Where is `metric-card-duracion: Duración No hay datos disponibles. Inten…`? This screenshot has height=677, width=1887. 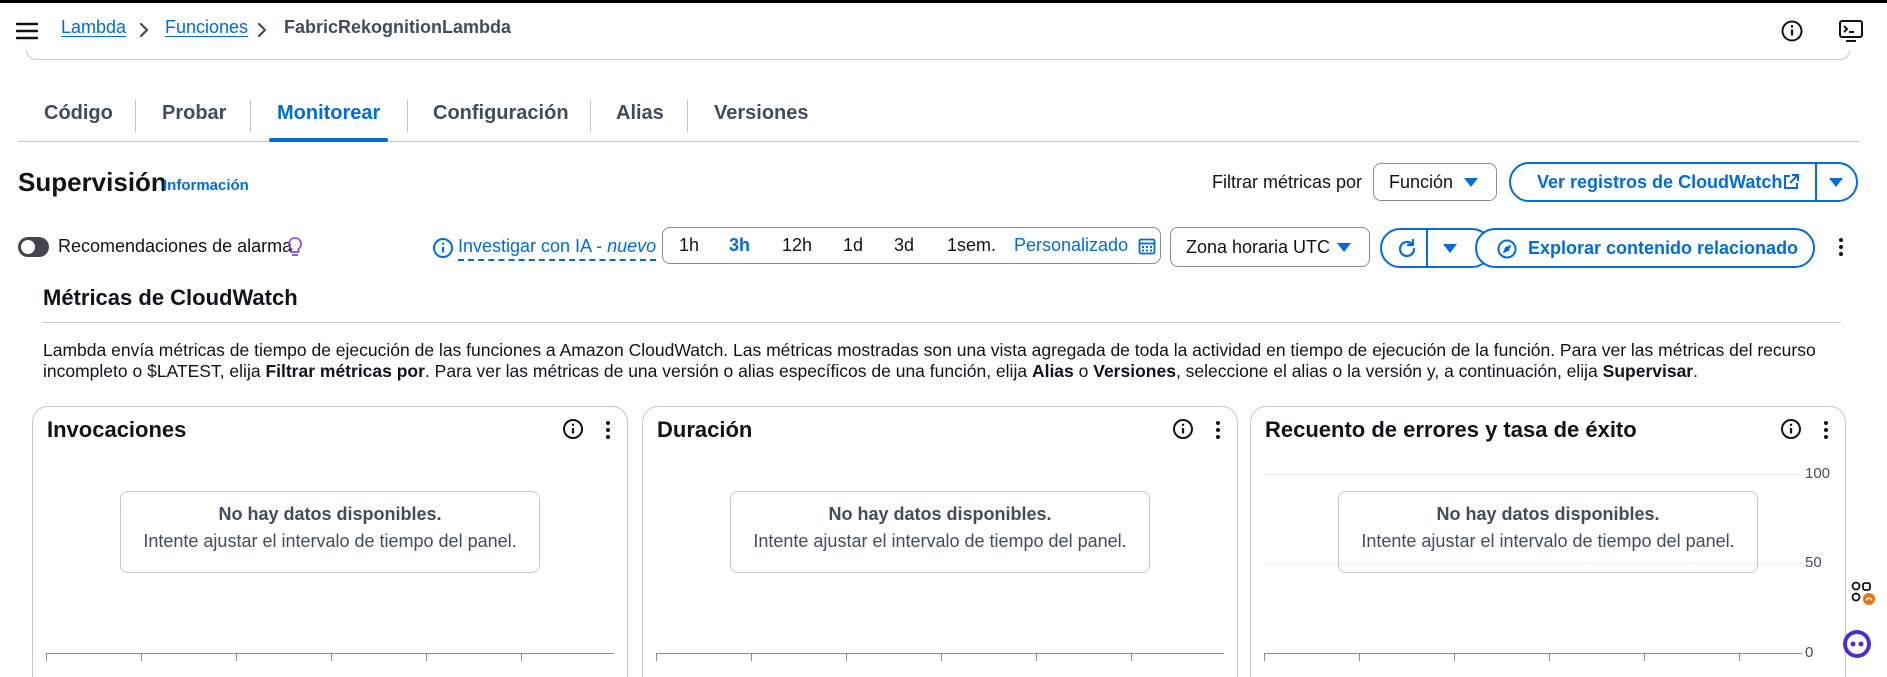 metric-card-duracion: Duración No hay datos disponibles. Inten… is located at coordinates (940, 541).